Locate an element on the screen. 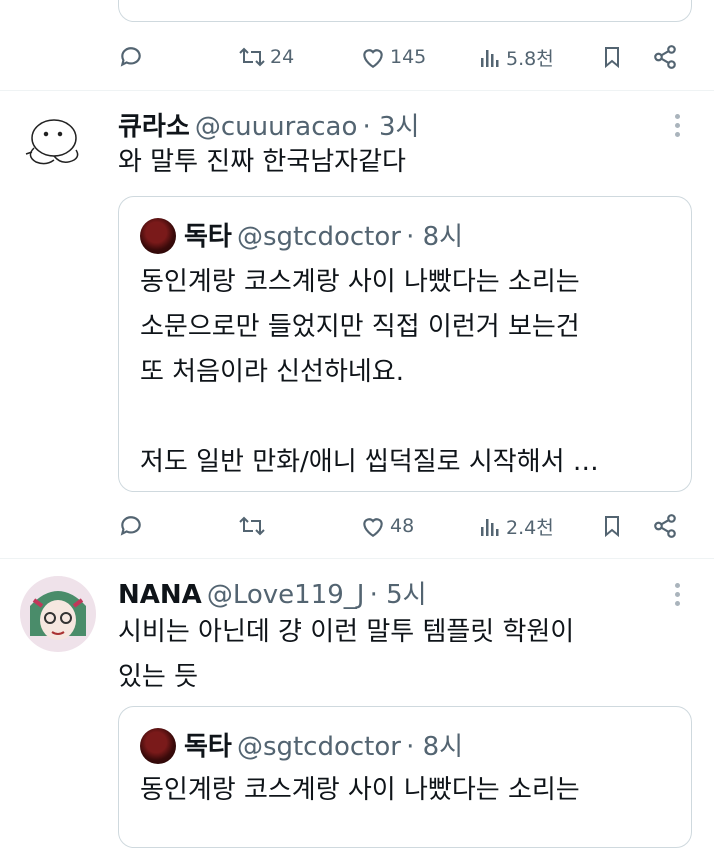 This screenshot has width=714, height=848. like-count: 145 is located at coordinates (408, 57).